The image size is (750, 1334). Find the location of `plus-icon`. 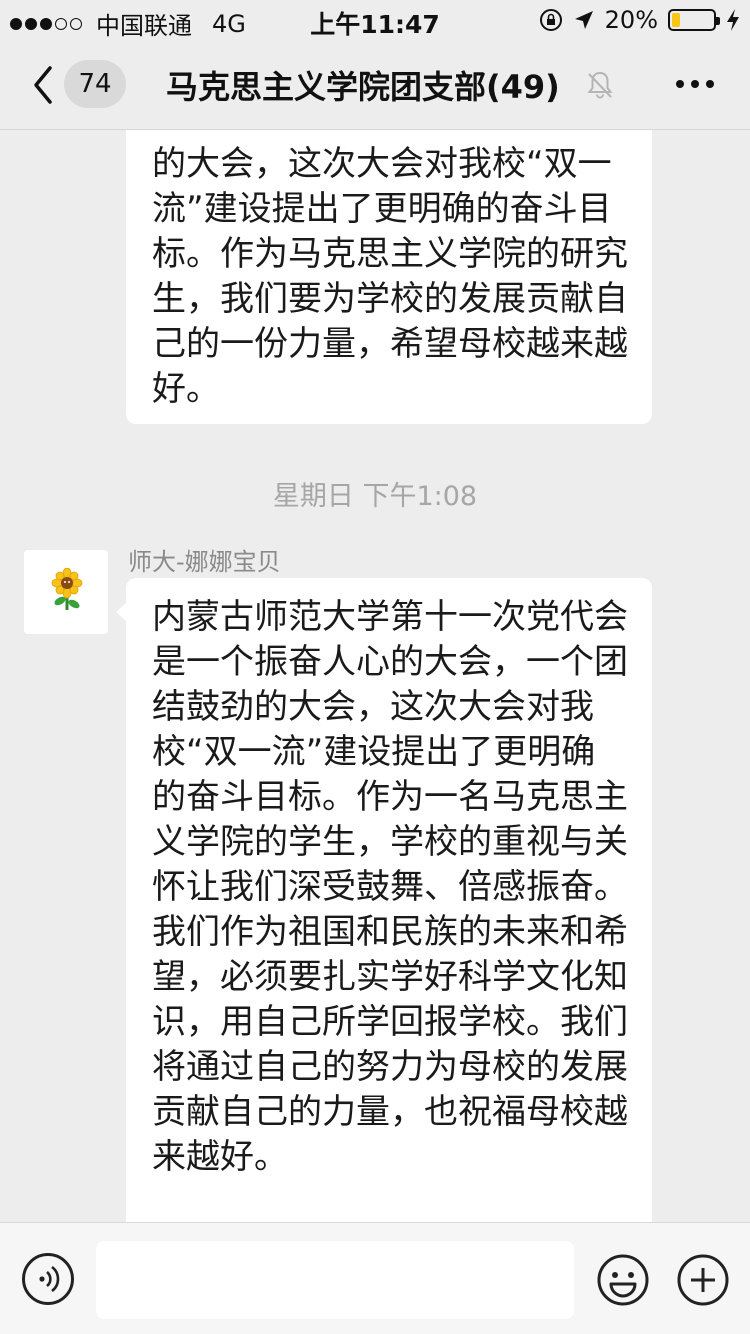

plus-icon is located at coordinates (703, 1280).